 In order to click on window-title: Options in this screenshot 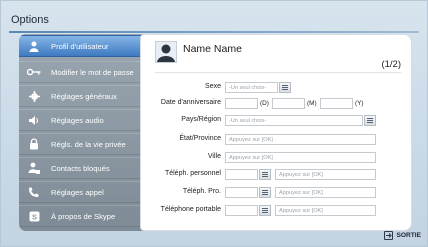, I will do `click(30, 20)`.